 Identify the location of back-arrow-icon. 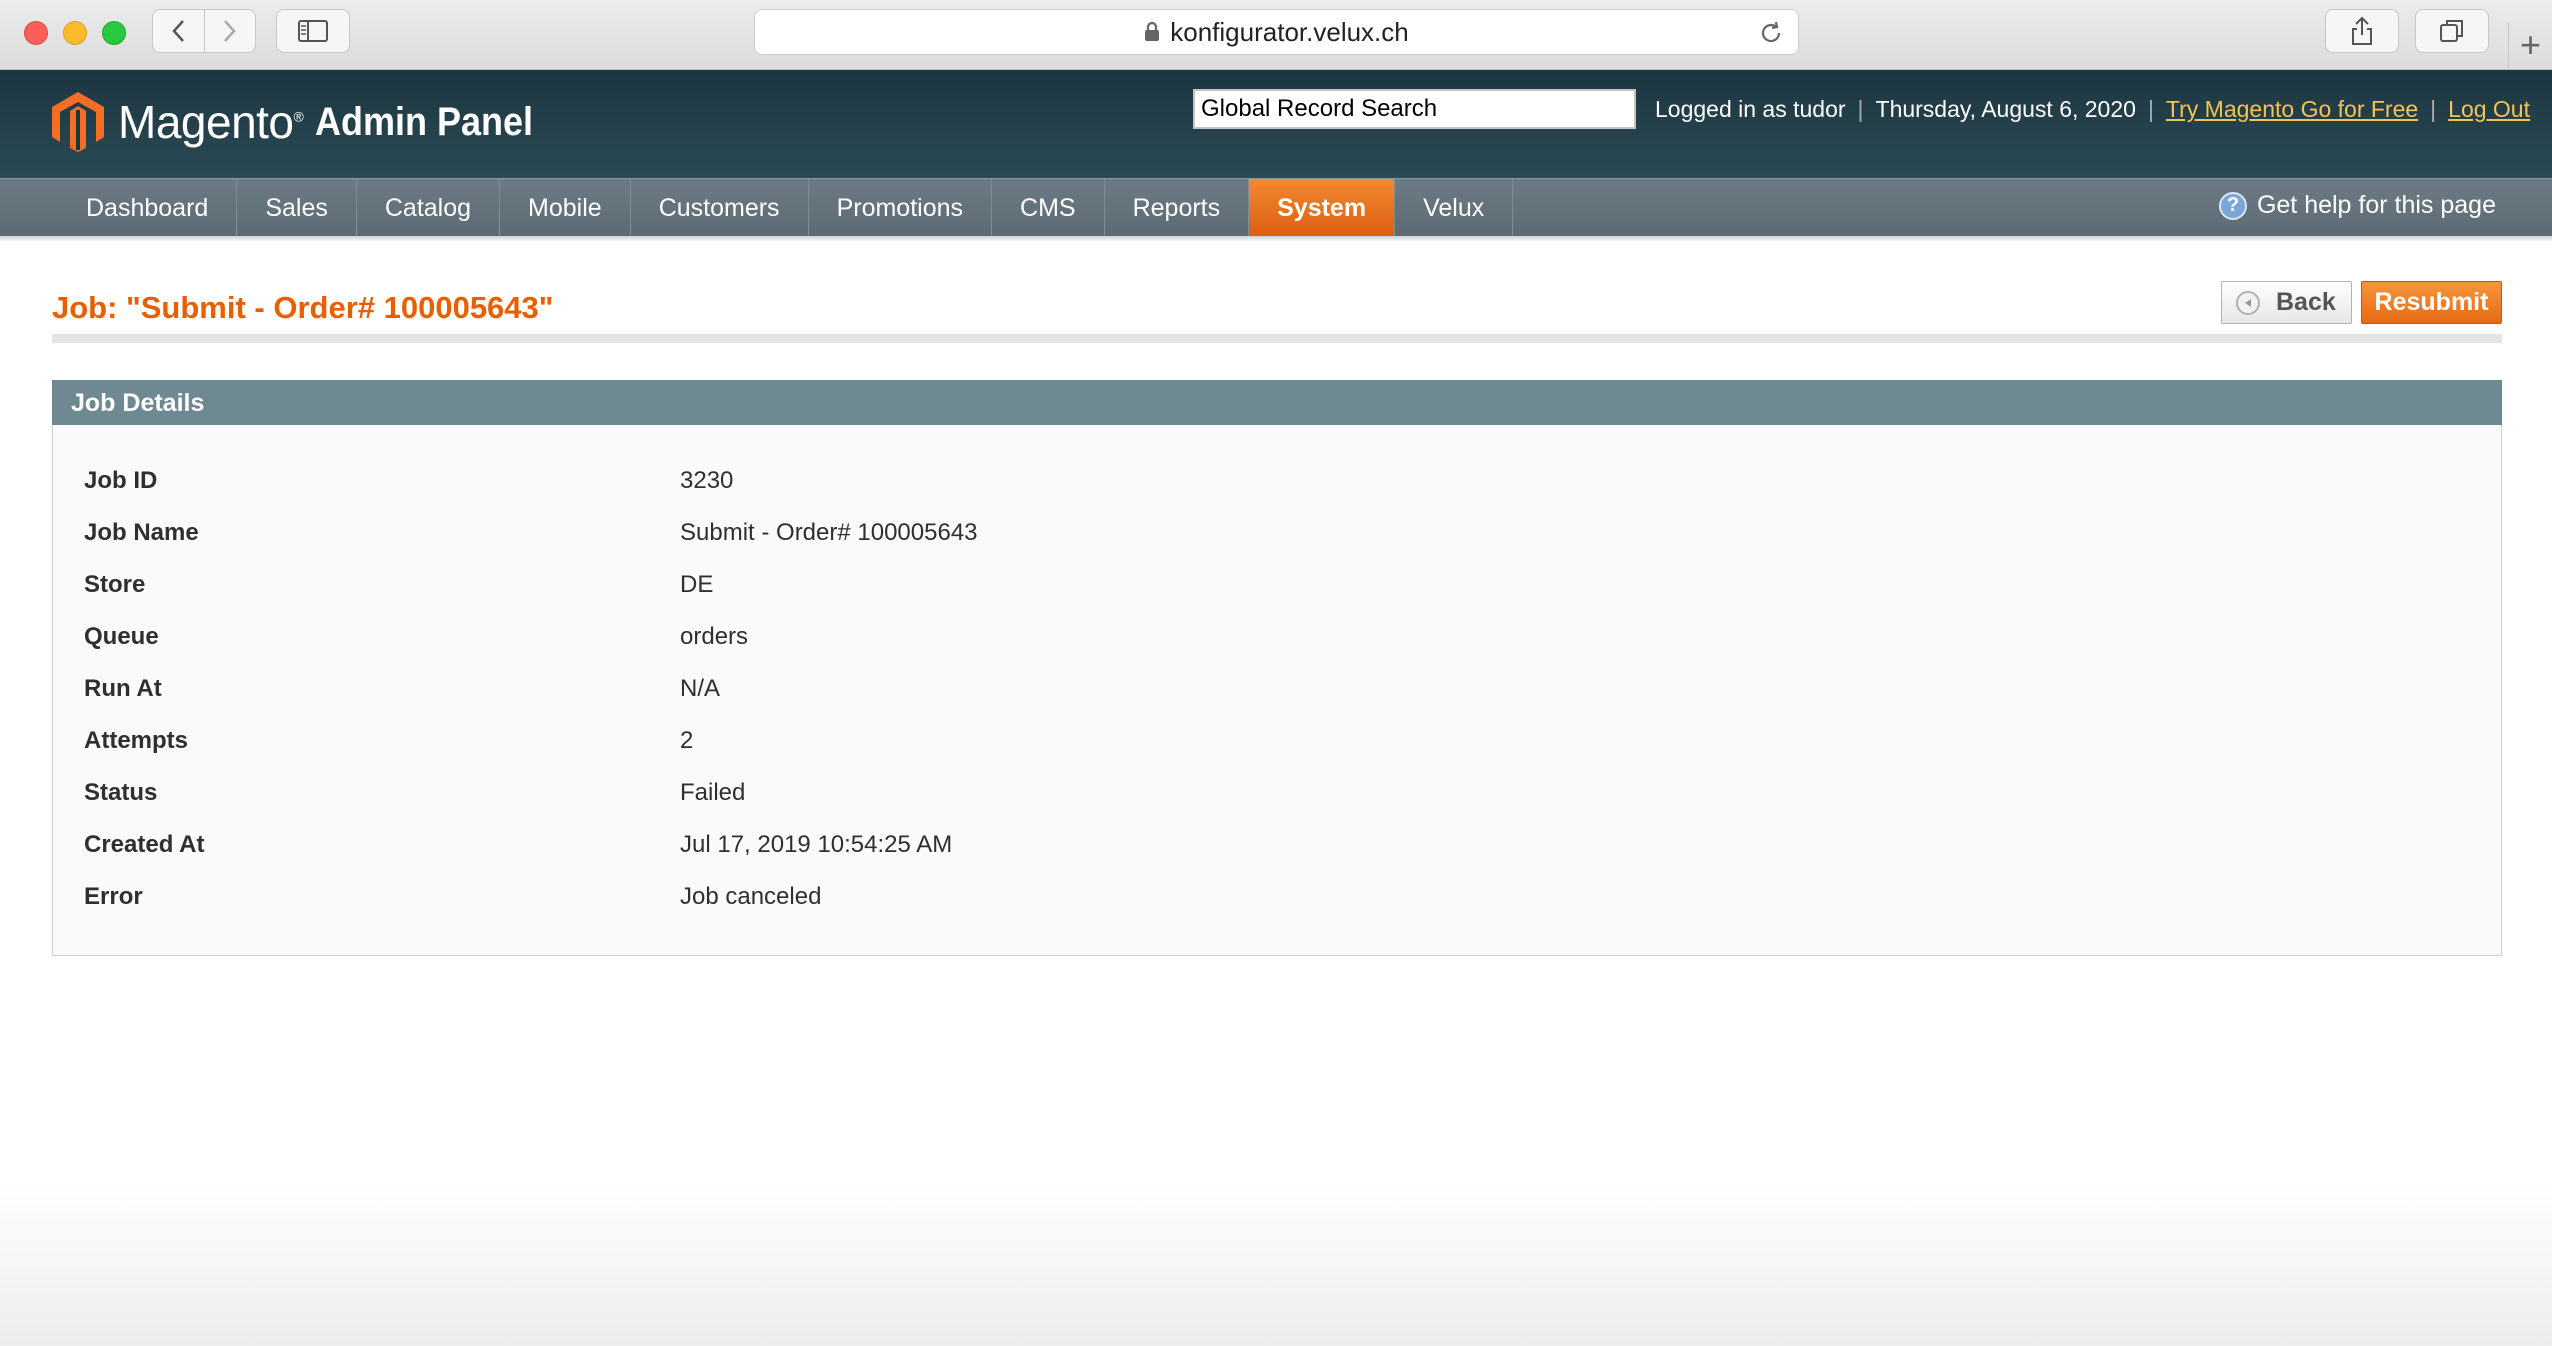
(2248, 302).